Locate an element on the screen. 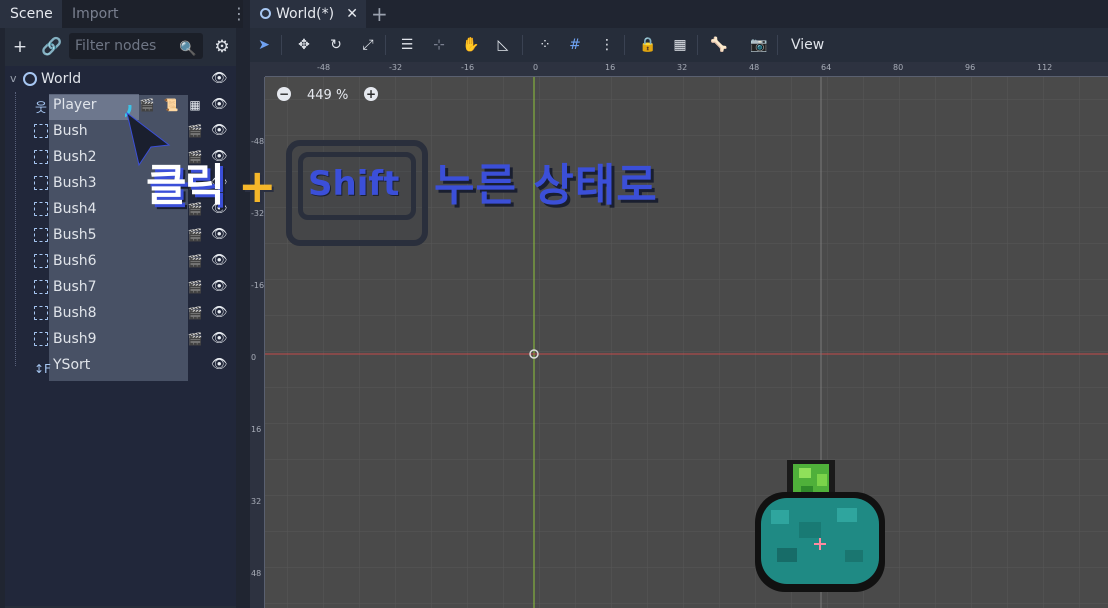 The image size is (1108, 608). select-mode-icon: ➤ is located at coordinates (264, 45).